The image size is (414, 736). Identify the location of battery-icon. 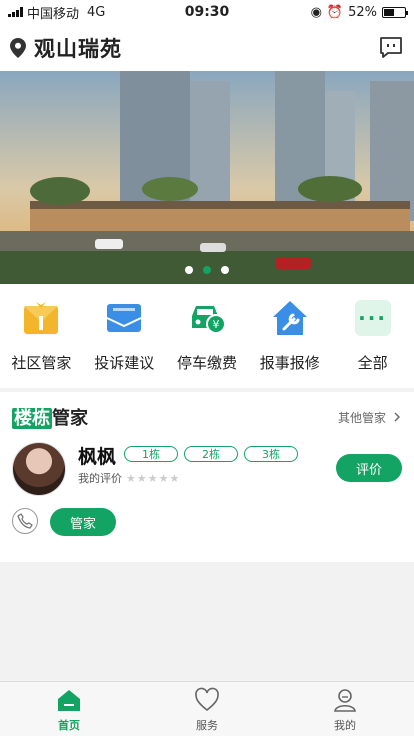
(395, 12).